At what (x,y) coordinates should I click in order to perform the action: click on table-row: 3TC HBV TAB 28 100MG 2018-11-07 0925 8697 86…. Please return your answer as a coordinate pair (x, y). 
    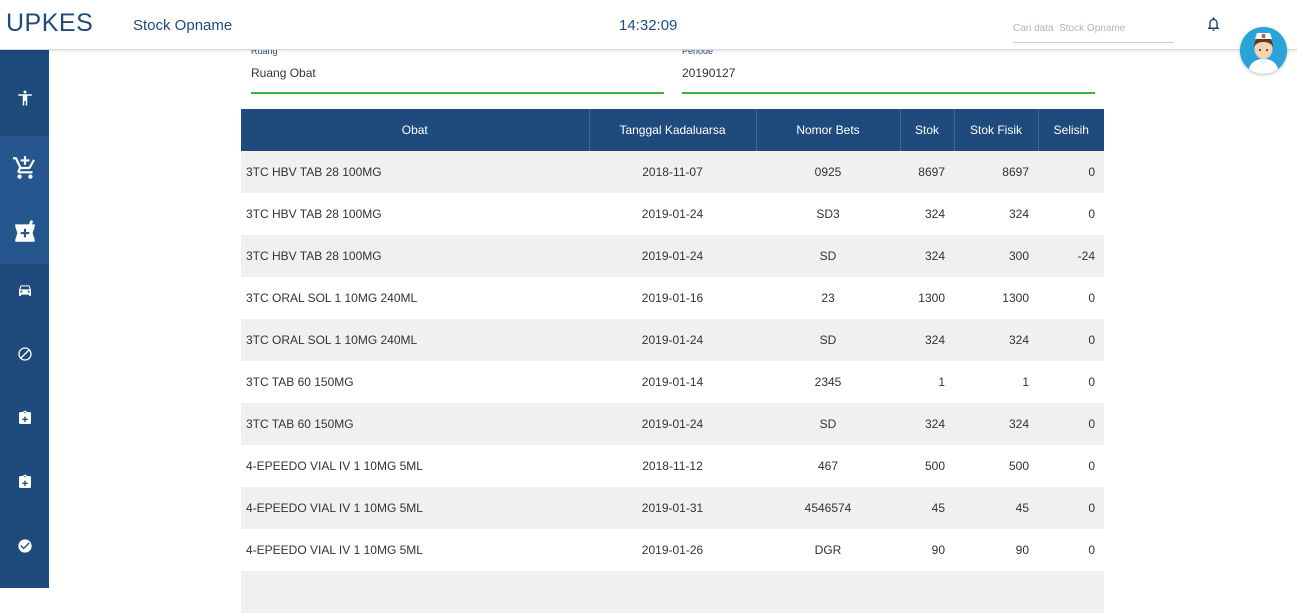
    Looking at the image, I should click on (672, 172).